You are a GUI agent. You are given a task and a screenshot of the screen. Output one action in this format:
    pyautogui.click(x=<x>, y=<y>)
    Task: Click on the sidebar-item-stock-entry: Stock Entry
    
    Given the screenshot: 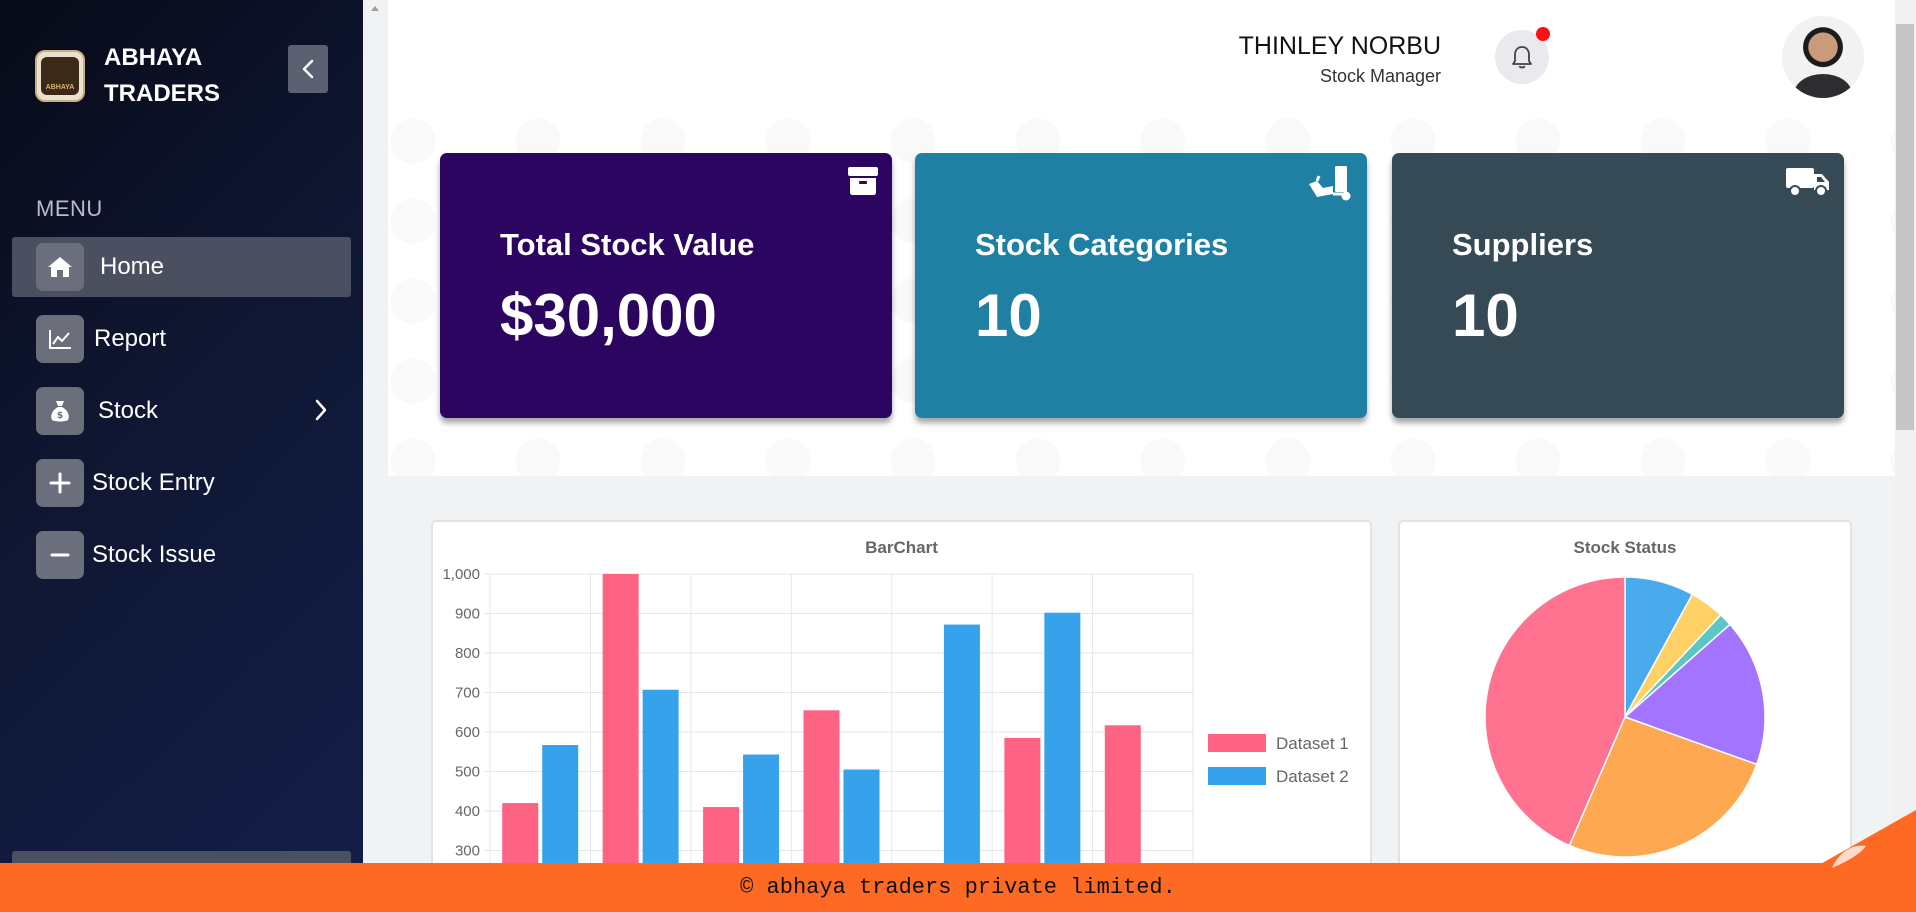 What is the action you would take?
    pyautogui.click(x=181, y=483)
    